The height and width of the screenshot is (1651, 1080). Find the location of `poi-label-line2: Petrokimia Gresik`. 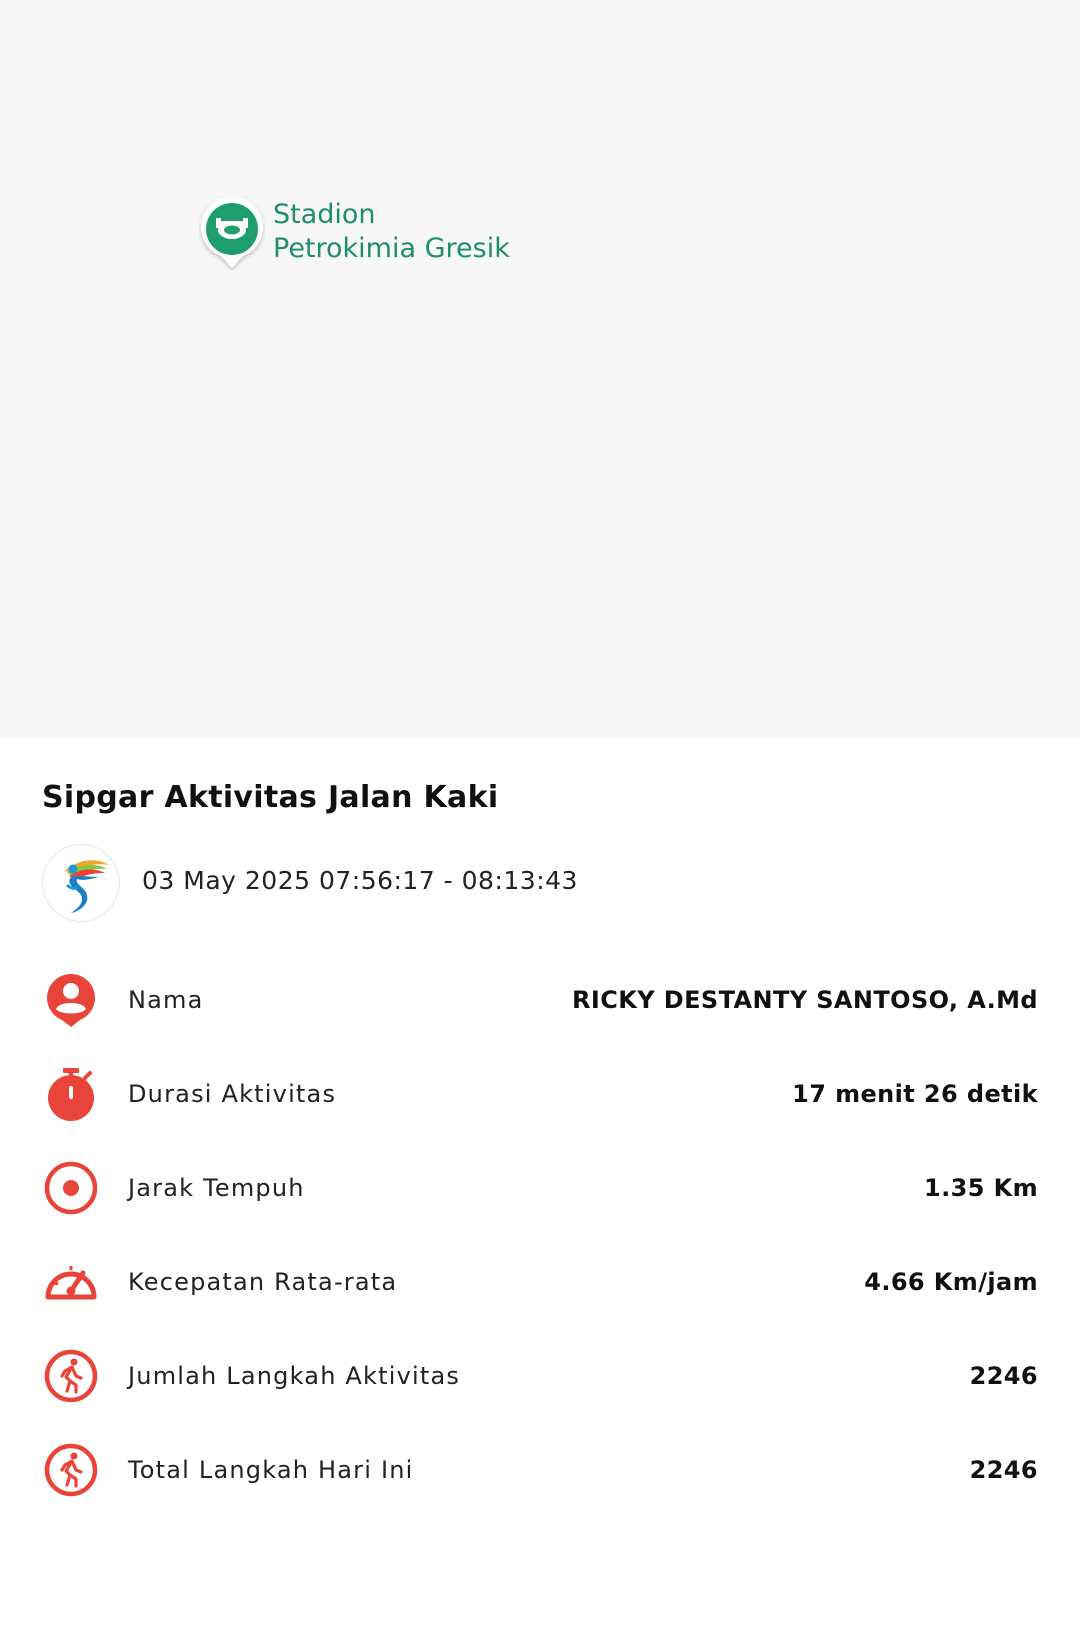

poi-label-line2: Petrokimia Gresik is located at coordinates (391, 248).